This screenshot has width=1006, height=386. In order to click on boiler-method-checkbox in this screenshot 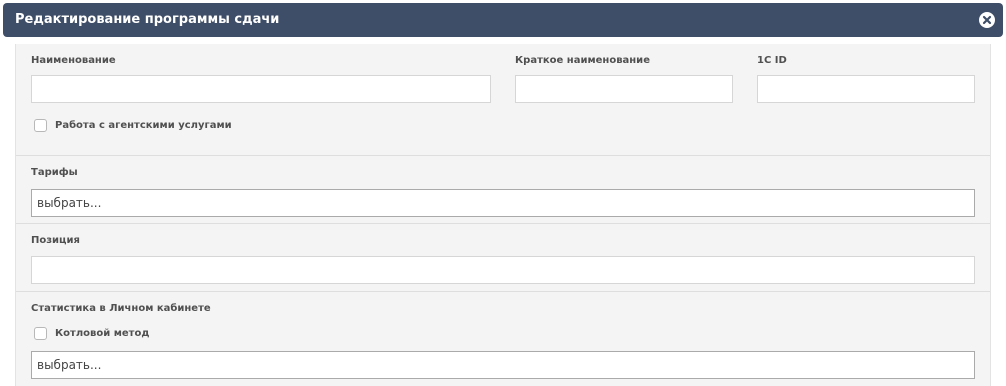, I will do `click(40, 333)`.